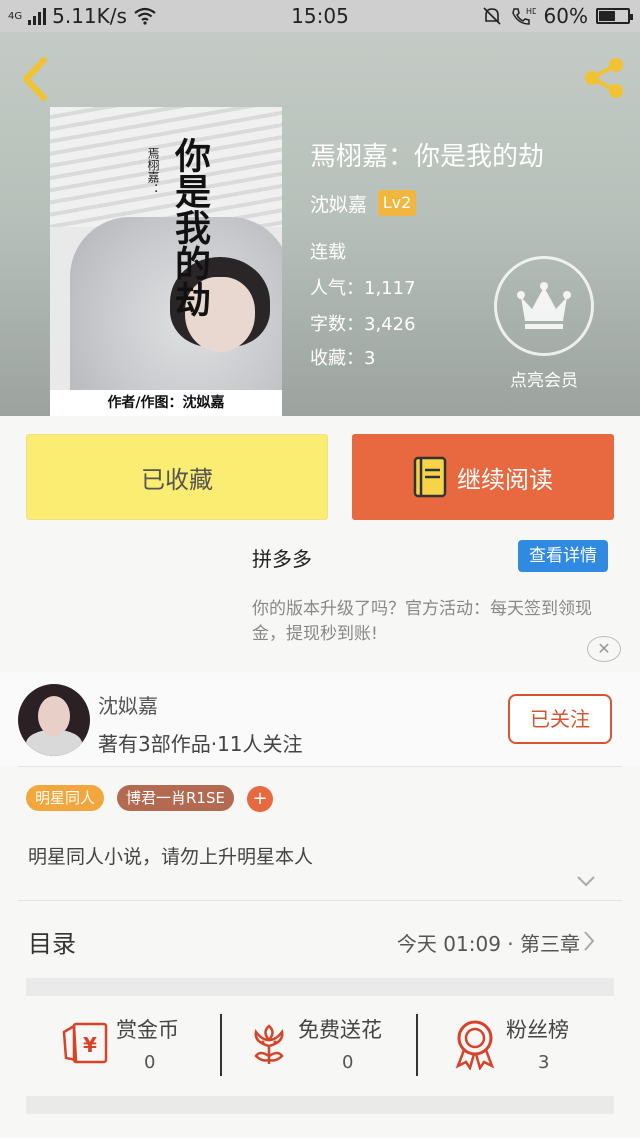 Image resolution: width=640 pixels, height=1138 pixels. What do you see at coordinates (327, 1044) in the screenshot?
I see `free-flowers-button: 免费送花 0` at bounding box center [327, 1044].